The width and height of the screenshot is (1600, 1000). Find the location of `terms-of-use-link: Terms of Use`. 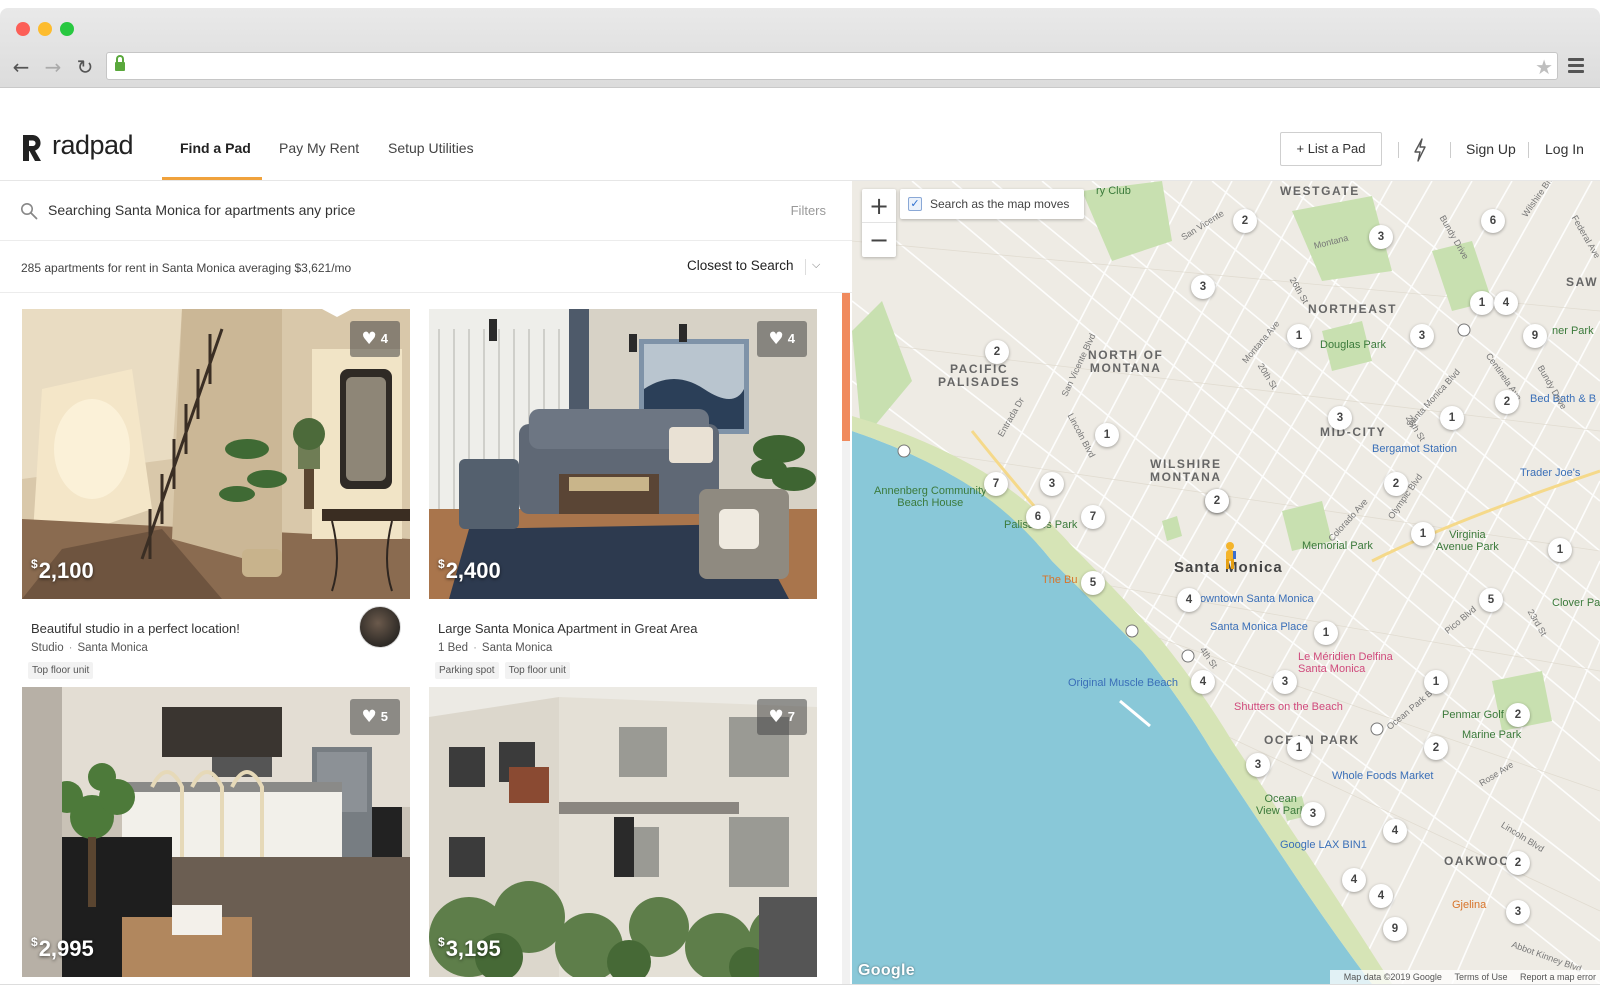

terms-of-use-link: Terms of Use is located at coordinates (1480, 977).